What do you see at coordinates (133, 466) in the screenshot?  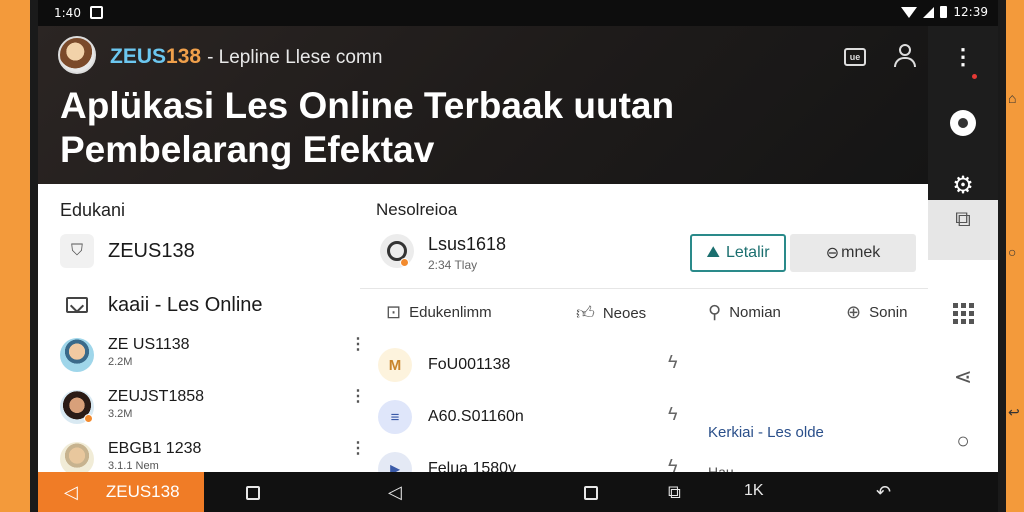 I see `user-sub: 3.1.1 Nem` at bounding box center [133, 466].